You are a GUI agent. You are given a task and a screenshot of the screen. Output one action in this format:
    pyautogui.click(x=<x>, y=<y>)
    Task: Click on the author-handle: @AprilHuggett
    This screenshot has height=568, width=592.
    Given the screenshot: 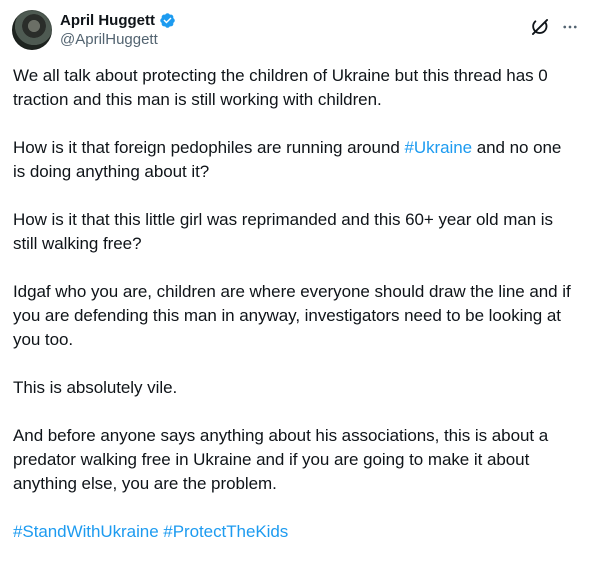 What is the action you would take?
    pyautogui.click(x=118, y=39)
    